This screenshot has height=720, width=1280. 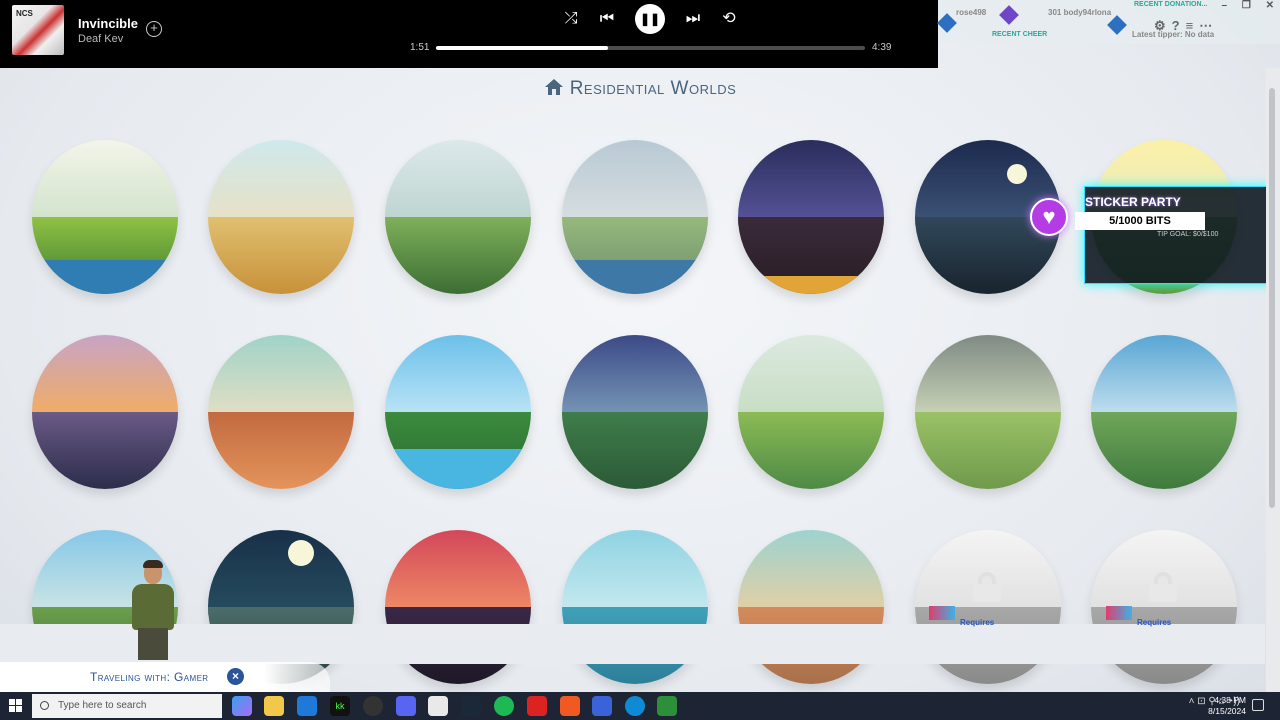 I want to click on elapsed-time: 1:51, so click(x=420, y=47).